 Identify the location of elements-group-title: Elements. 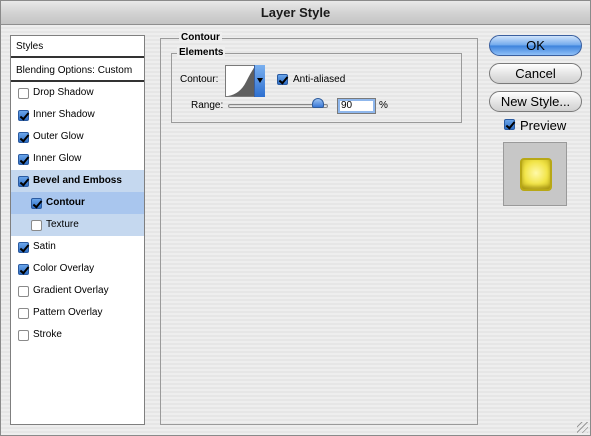
(201, 52).